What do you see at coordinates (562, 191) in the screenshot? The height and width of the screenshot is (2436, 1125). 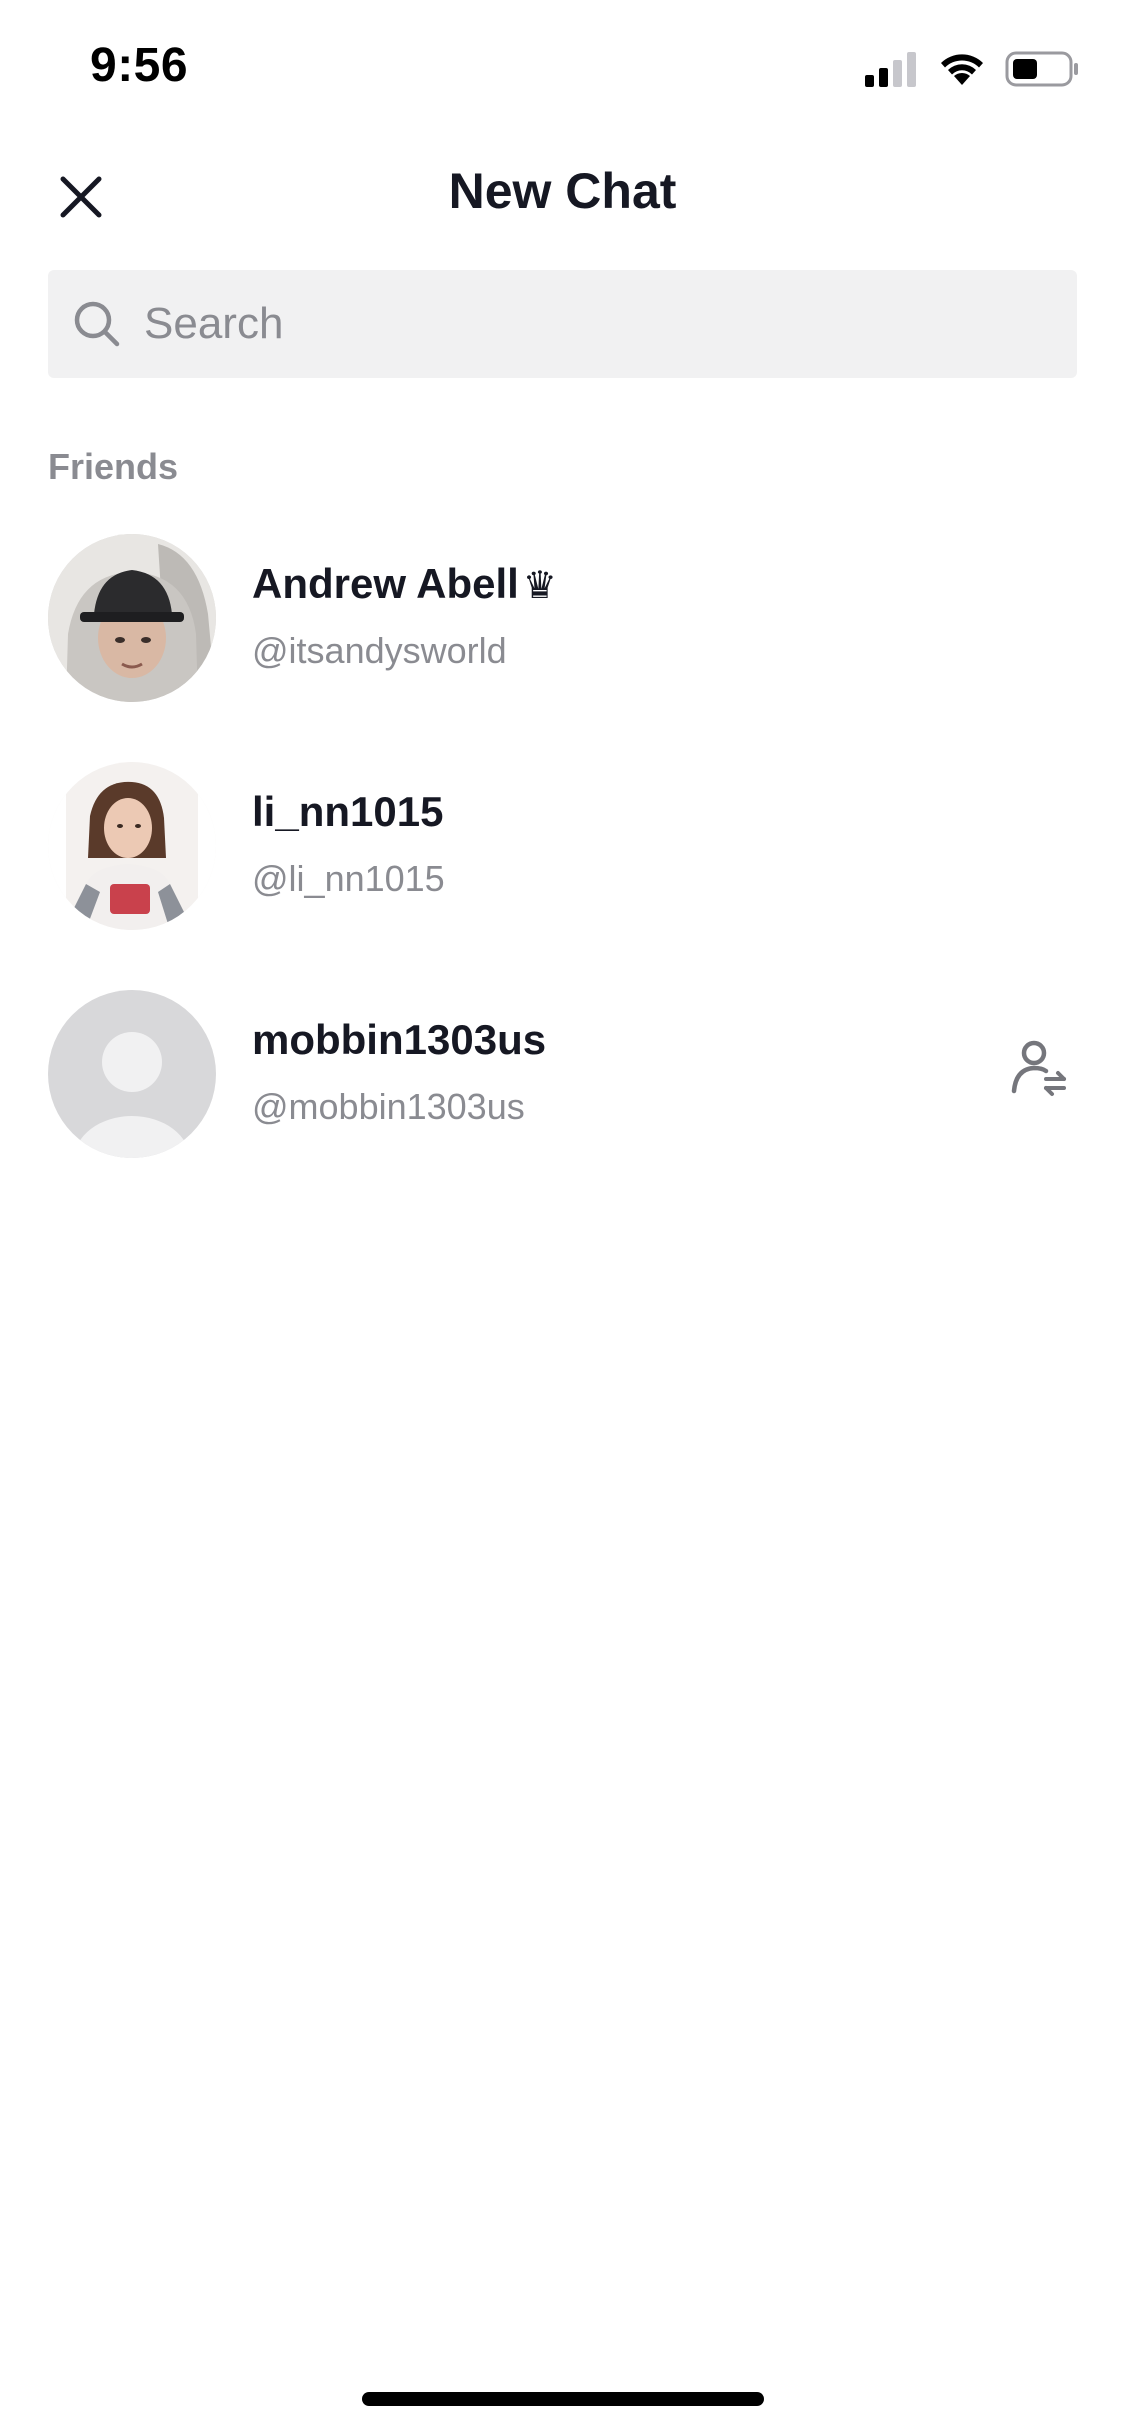 I see `page-title: New Chat` at bounding box center [562, 191].